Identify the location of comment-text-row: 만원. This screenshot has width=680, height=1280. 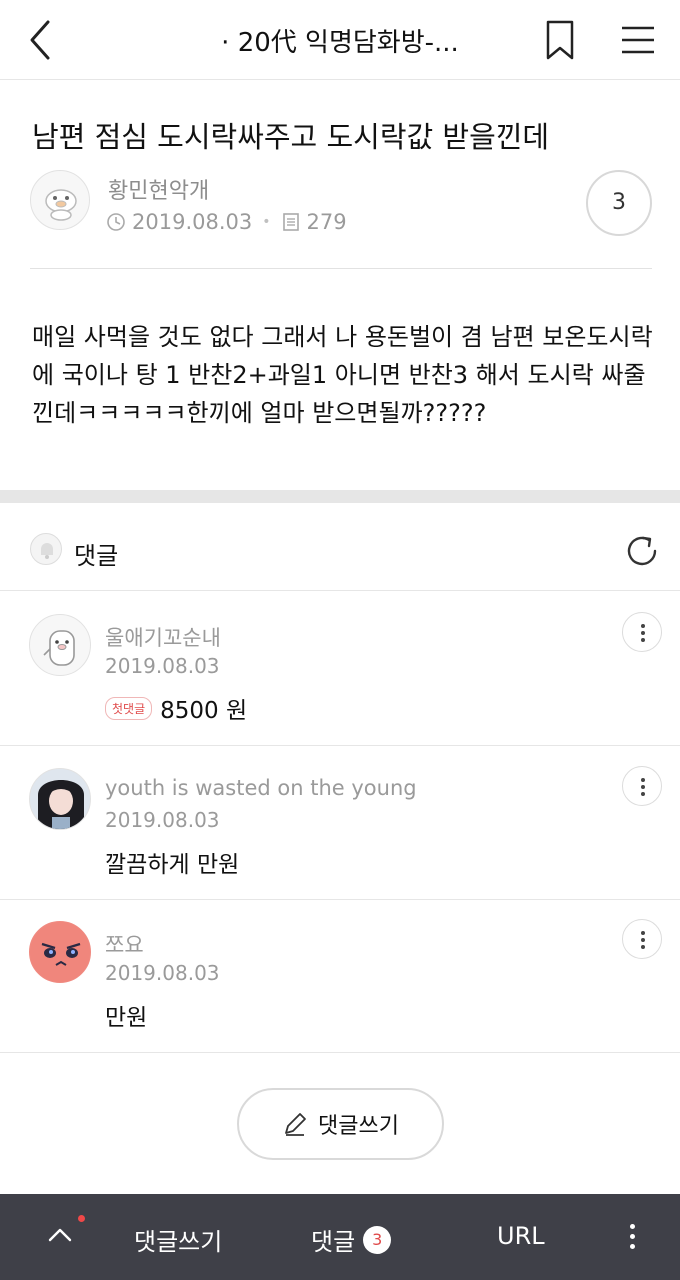
(126, 1015).